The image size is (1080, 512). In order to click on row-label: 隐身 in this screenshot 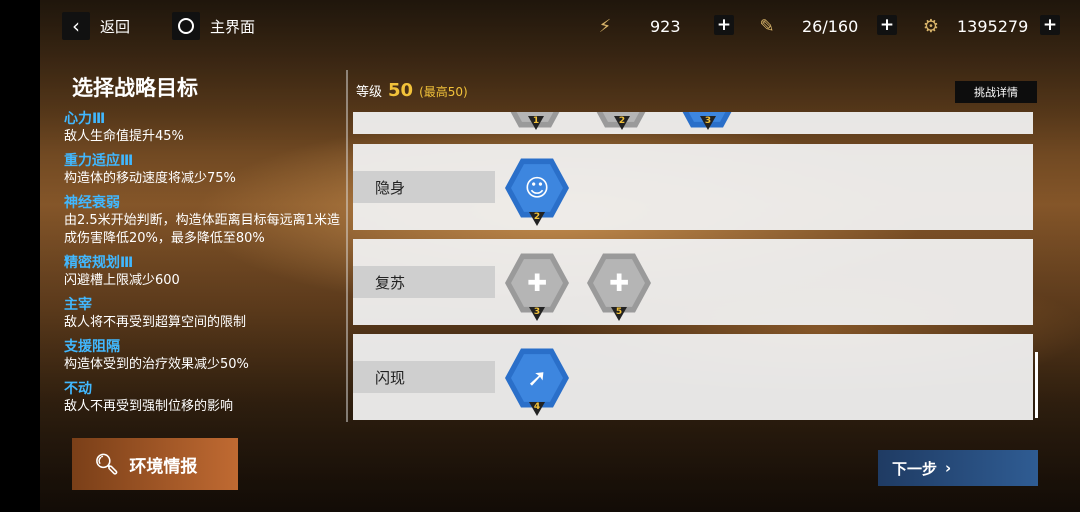, I will do `click(424, 187)`.